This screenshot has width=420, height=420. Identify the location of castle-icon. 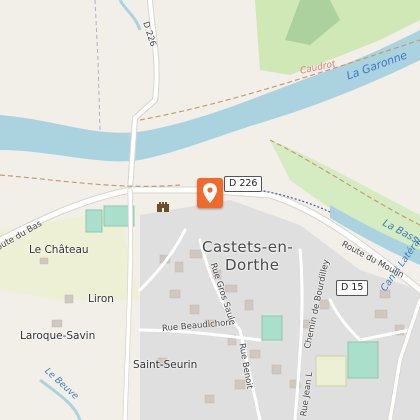
(163, 206).